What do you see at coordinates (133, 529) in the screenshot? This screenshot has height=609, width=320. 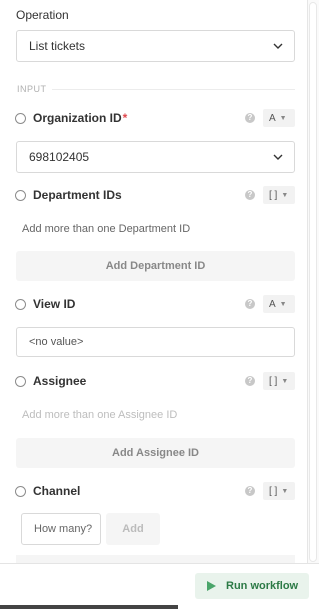 I see `channel-add-button: Add` at bounding box center [133, 529].